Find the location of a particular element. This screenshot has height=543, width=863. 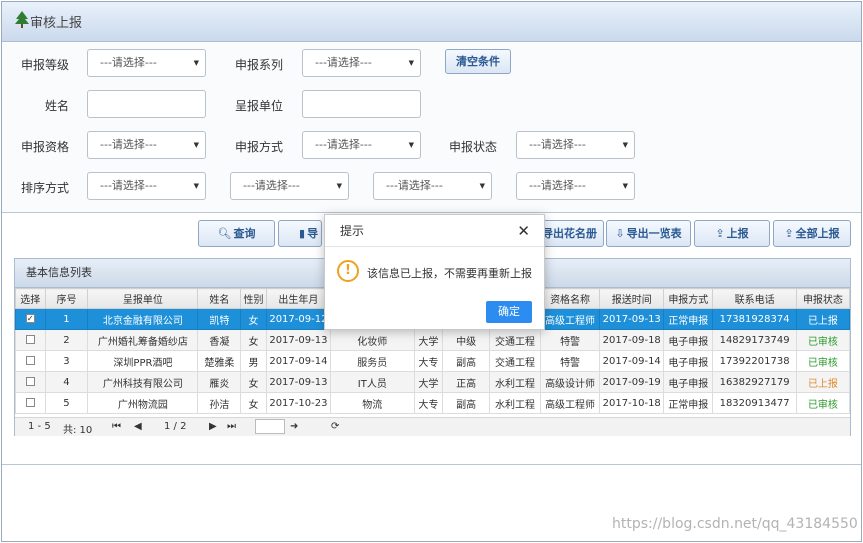

series-select: ---请选择--- ▼ is located at coordinates (361, 63).